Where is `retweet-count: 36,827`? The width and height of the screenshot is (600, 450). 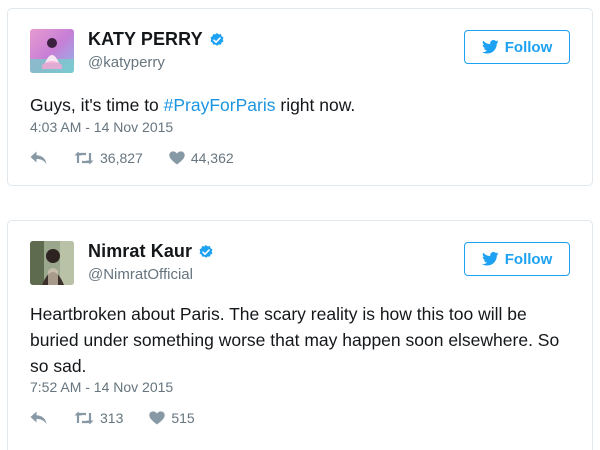
retweet-count: 36,827 is located at coordinates (121, 158).